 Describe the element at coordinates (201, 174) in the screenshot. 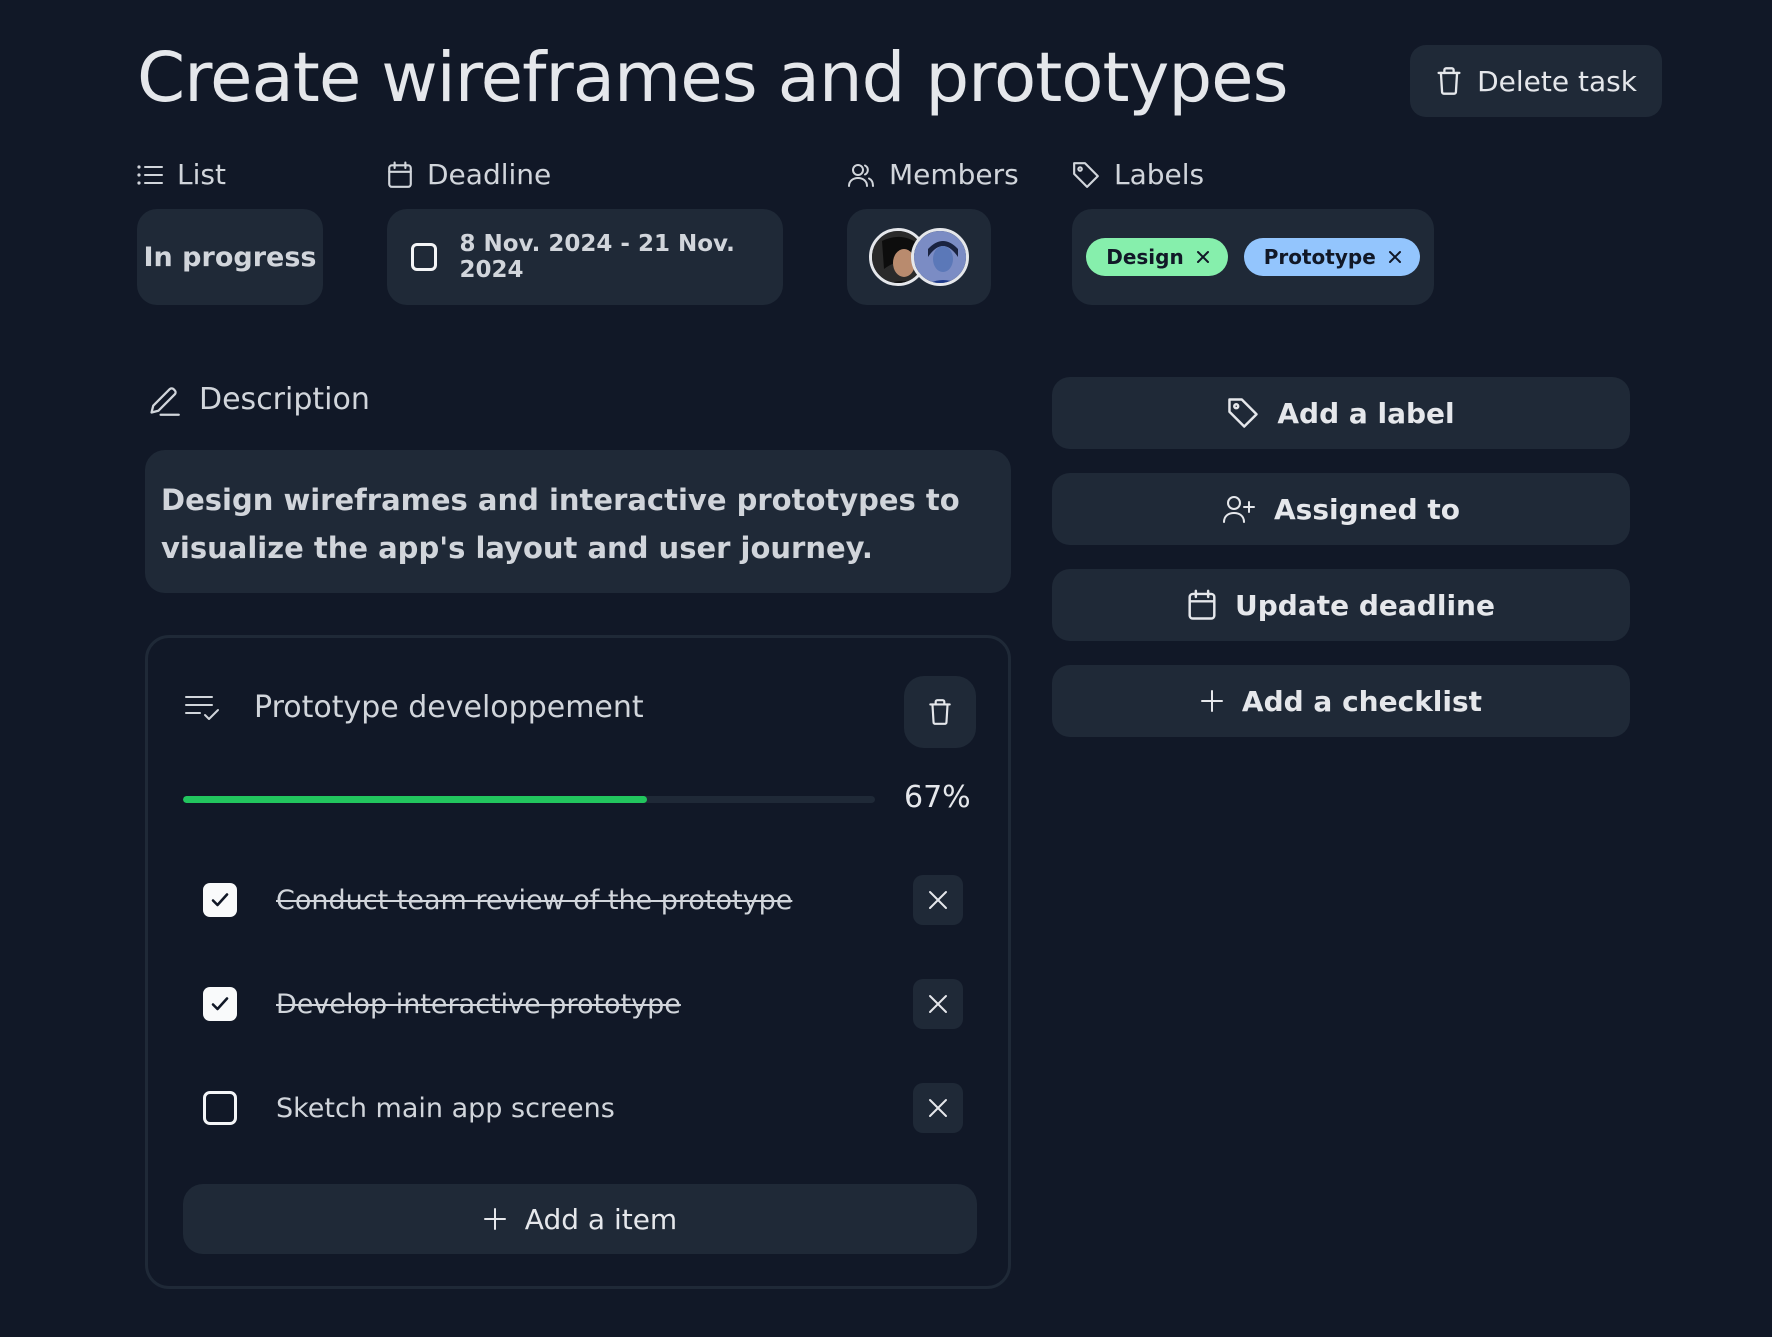

I see `list-label: List` at that location.